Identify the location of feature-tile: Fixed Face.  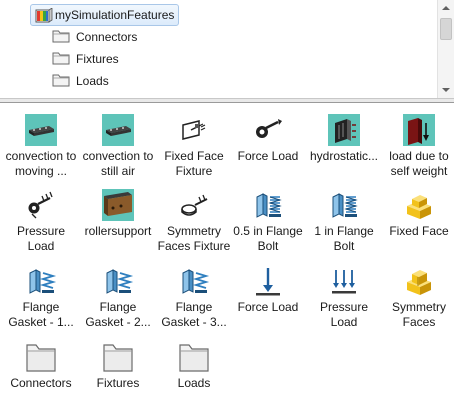
(417, 219).